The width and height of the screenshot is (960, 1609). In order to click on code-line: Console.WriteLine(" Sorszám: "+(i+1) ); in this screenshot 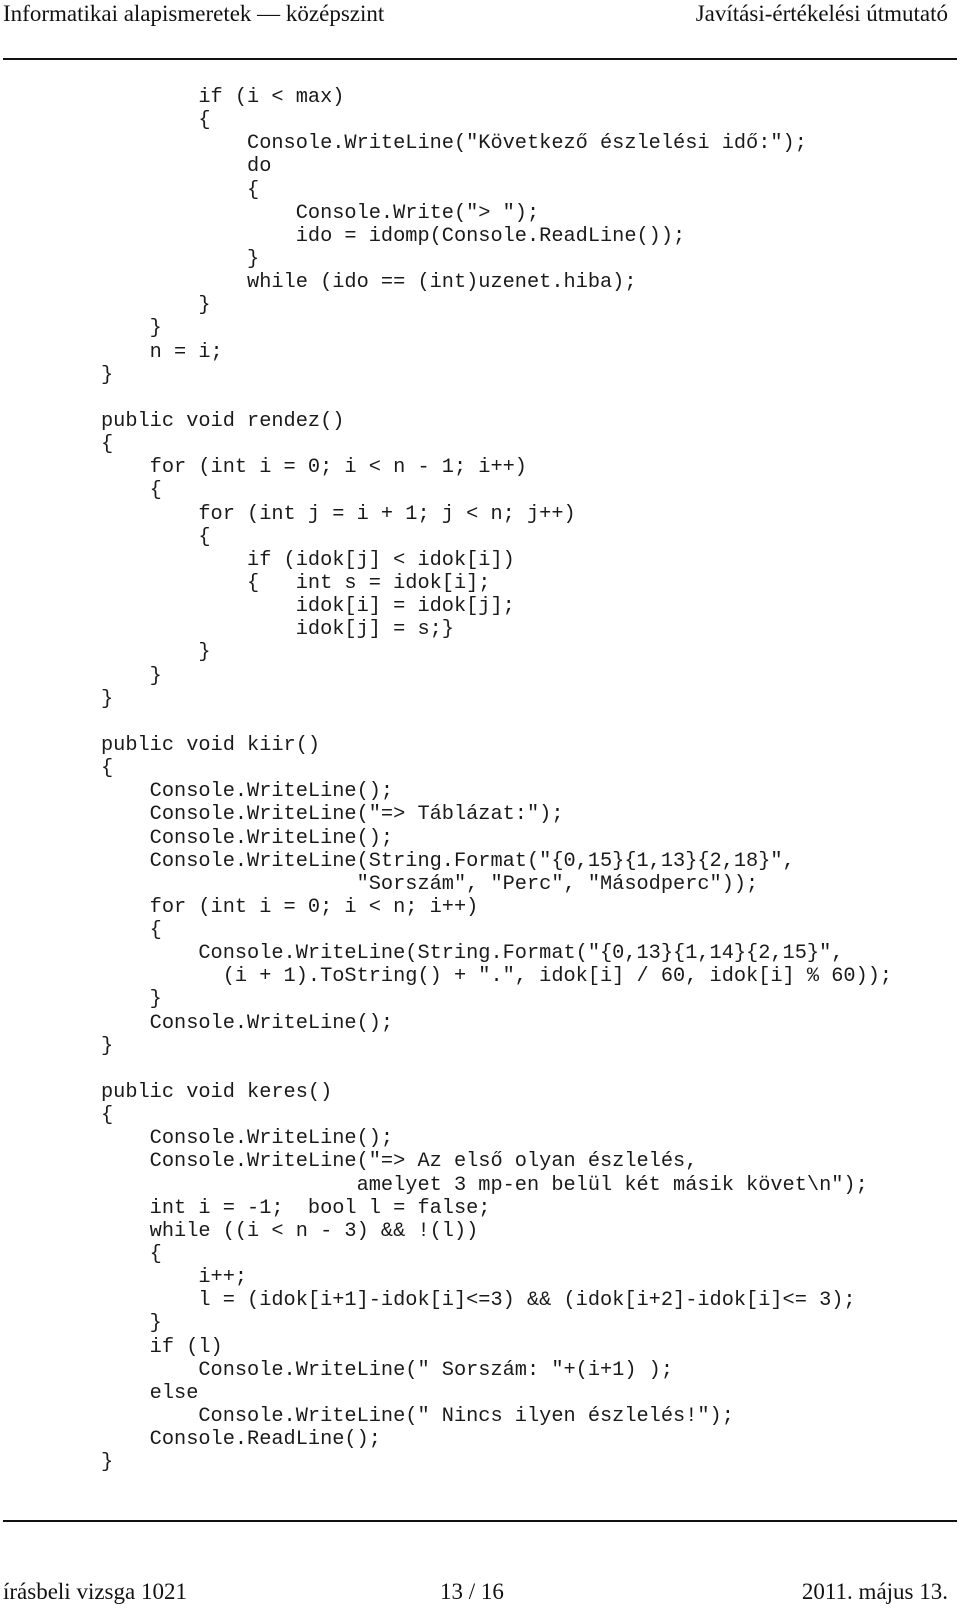, I will do `click(387, 1370)`.